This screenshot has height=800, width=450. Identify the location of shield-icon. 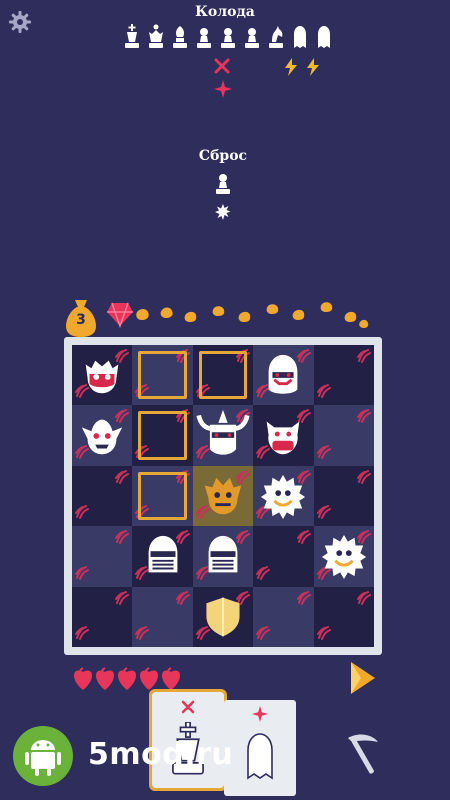
(223, 617).